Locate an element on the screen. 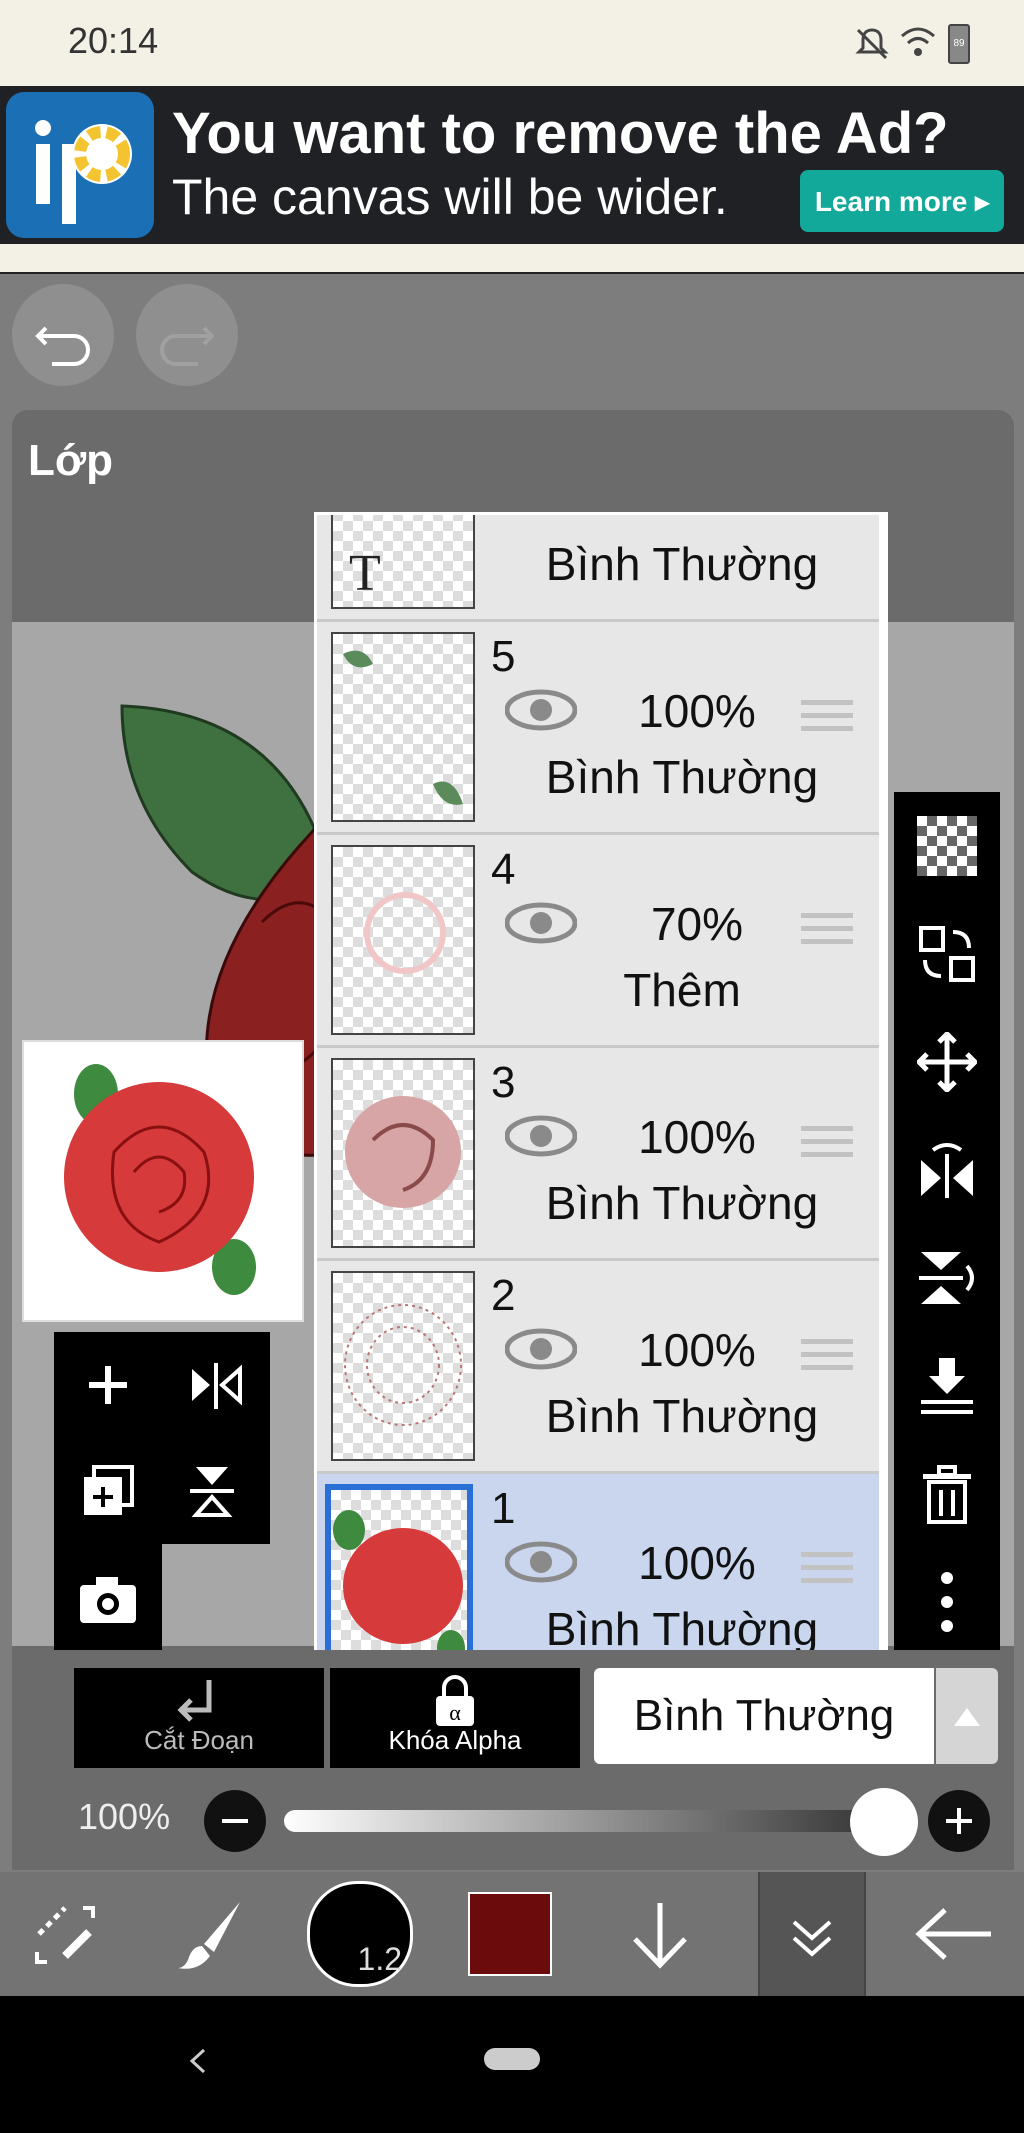  arrow-down-icon is located at coordinates (660, 1936).